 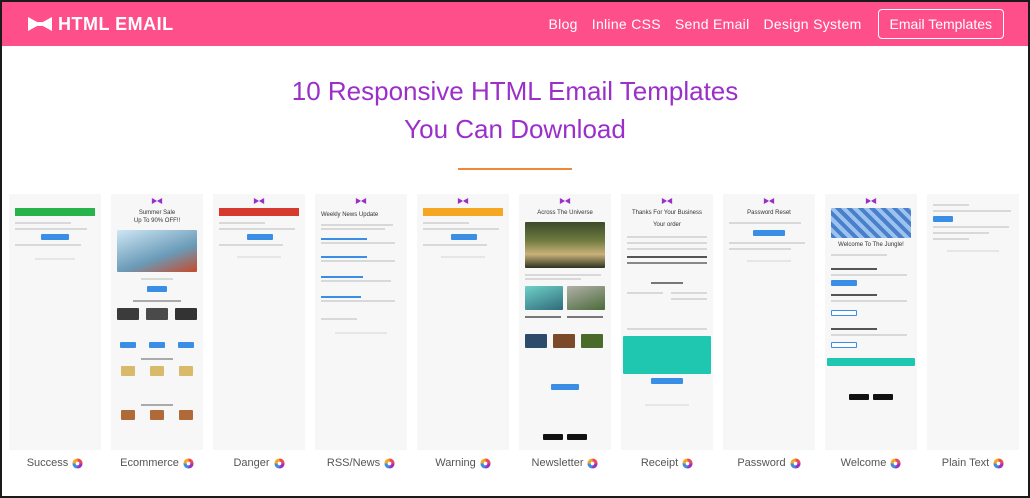 What do you see at coordinates (55, 463) in the screenshot?
I see `template-label-success: Success` at bounding box center [55, 463].